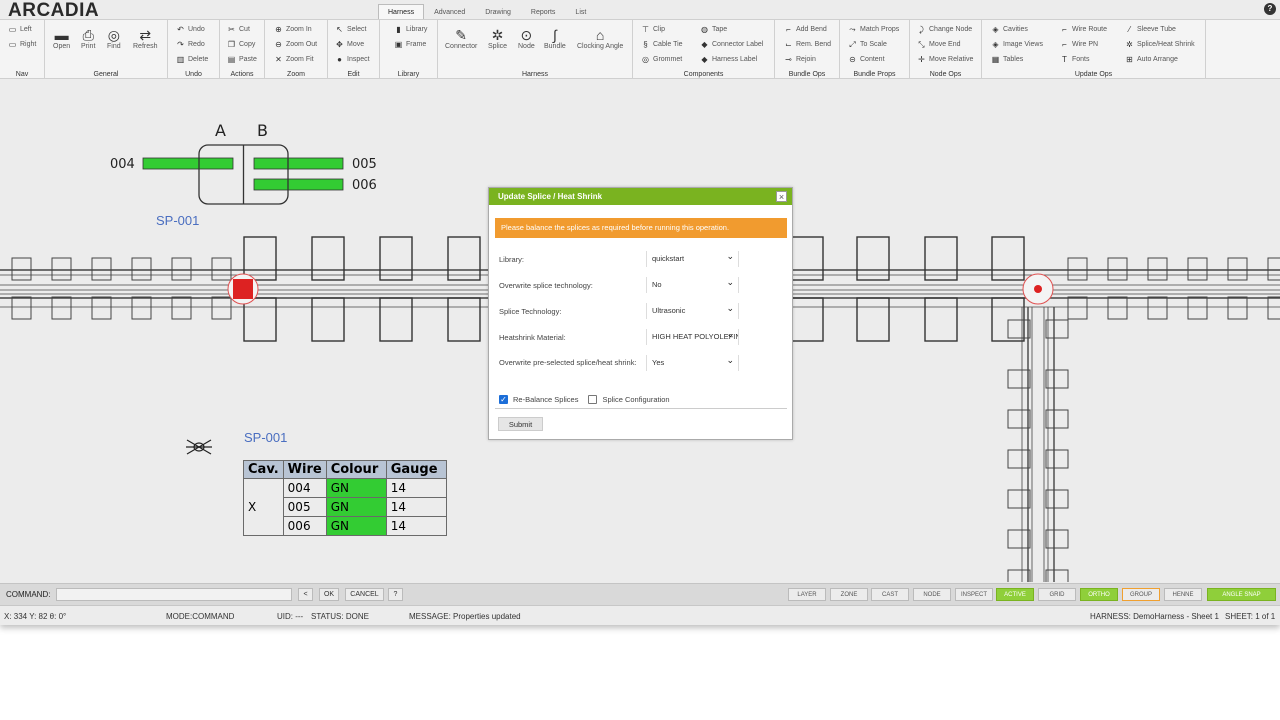 The height and width of the screenshot is (720, 1280). What do you see at coordinates (1057, 594) in the screenshot?
I see `mode-grid: GRID` at bounding box center [1057, 594].